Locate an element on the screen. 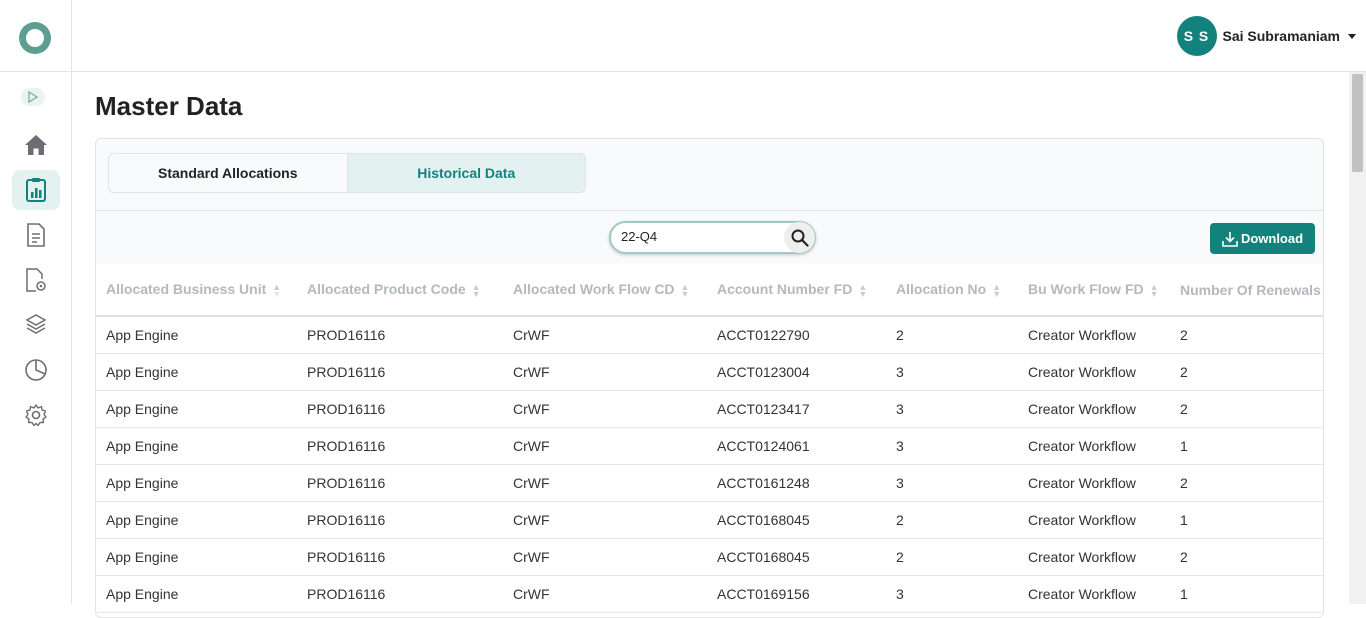 Image resolution: width=1366 pixels, height=618 pixels. user-menu: S S Sai Subramaniam is located at coordinates (1266, 36).